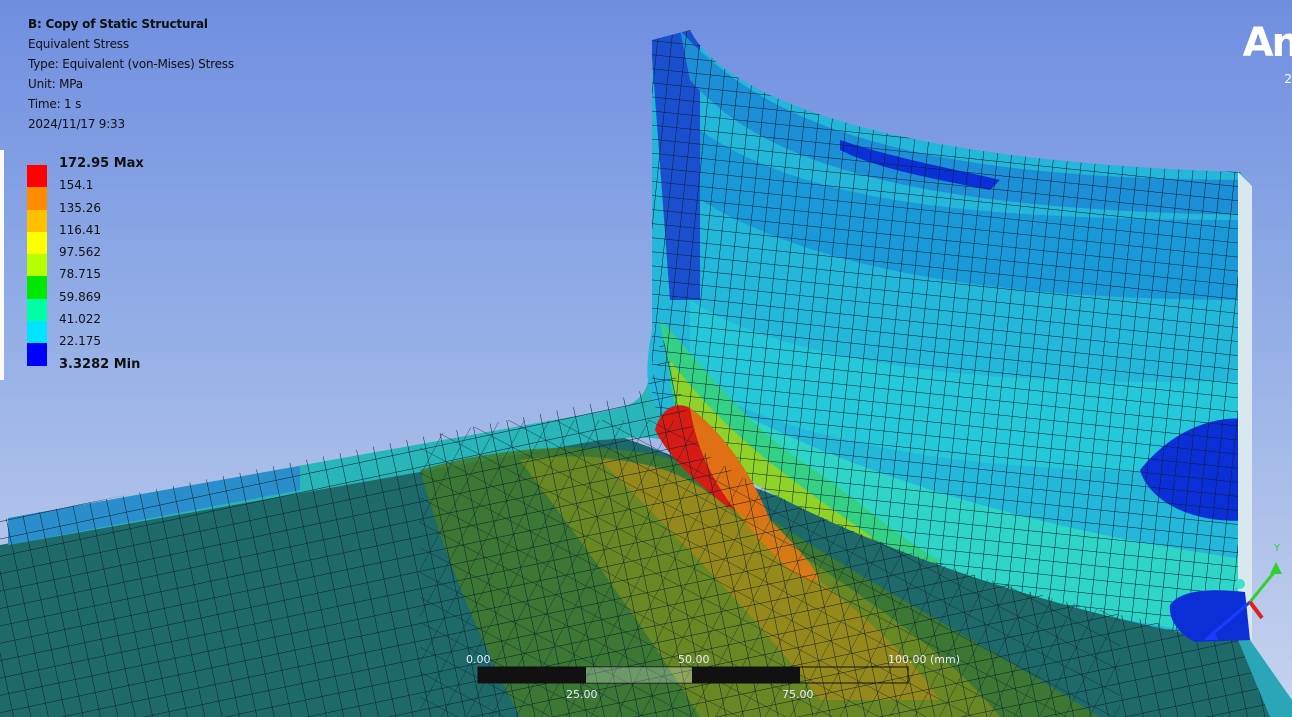 The height and width of the screenshot is (717, 1292). I want to click on scale-label-100: 100.00 (mm), so click(924, 659).